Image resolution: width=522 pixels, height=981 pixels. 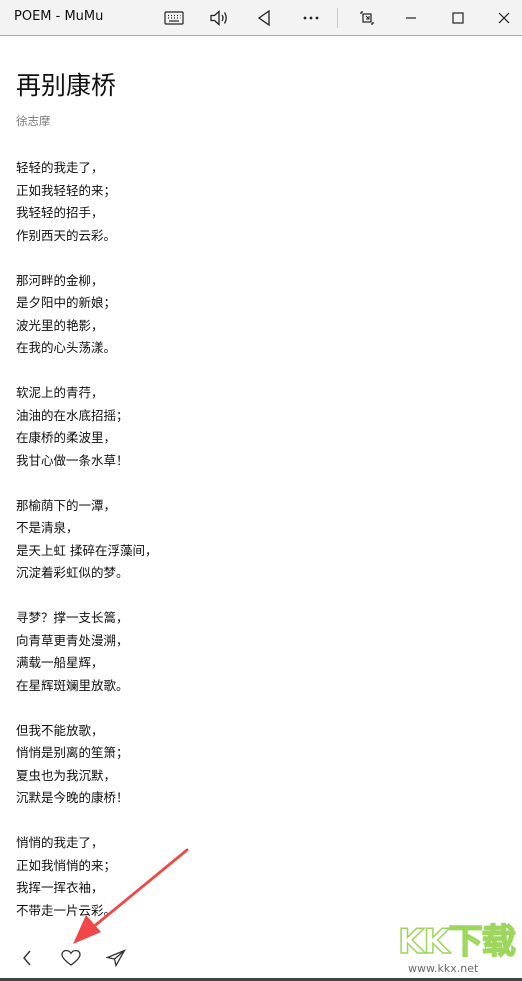 What do you see at coordinates (219, 18) in the screenshot?
I see `volume-icon` at bounding box center [219, 18].